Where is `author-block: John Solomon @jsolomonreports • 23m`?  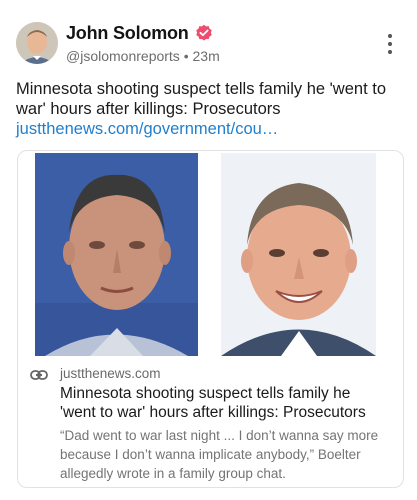 author-block: John Solomon @jsolomonreports • 23m is located at coordinates (143, 43).